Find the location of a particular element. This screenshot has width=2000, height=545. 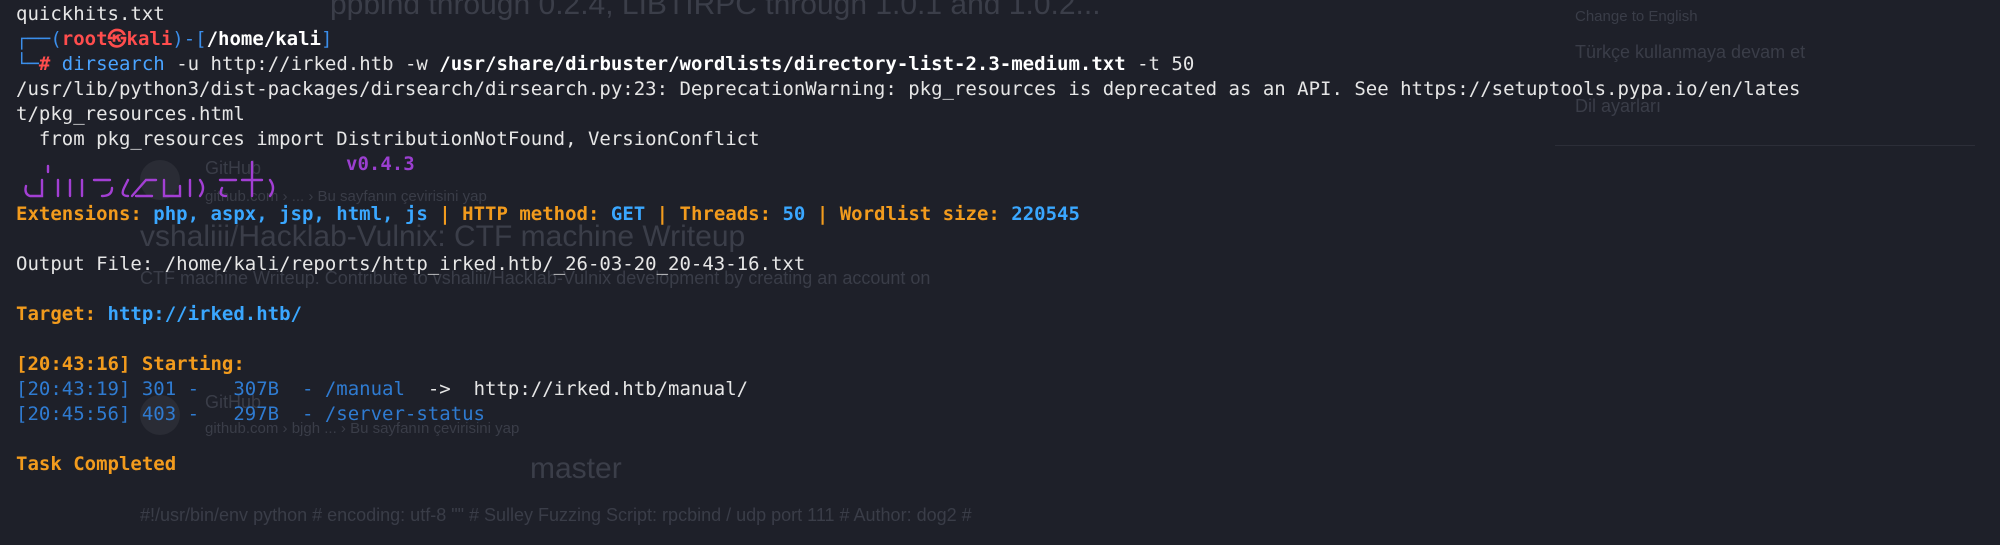

target-line: Target: http://irked.htb/ is located at coordinates (1003, 314).